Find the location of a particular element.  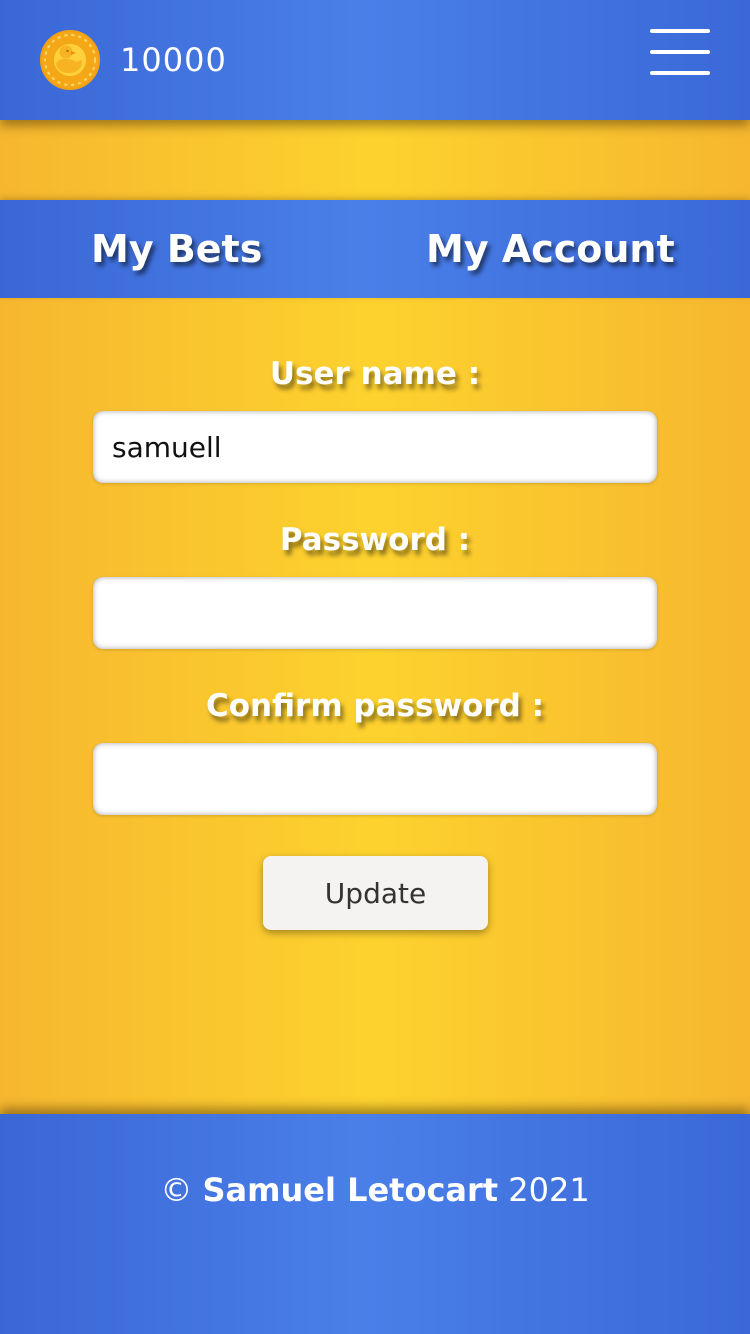

hamburger-menu-icon is located at coordinates (680, 52).